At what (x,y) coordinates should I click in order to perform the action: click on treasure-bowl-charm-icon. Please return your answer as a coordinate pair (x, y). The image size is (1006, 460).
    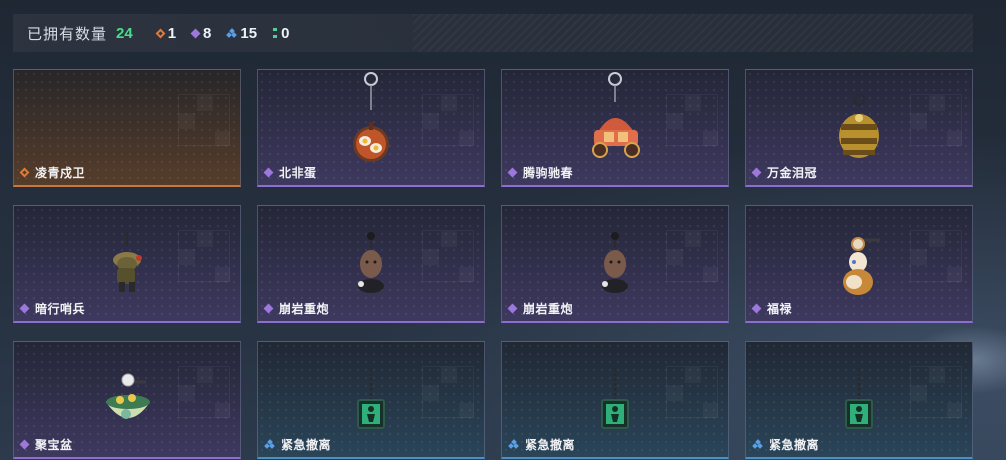
    Looking at the image, I should click on (128, 396).